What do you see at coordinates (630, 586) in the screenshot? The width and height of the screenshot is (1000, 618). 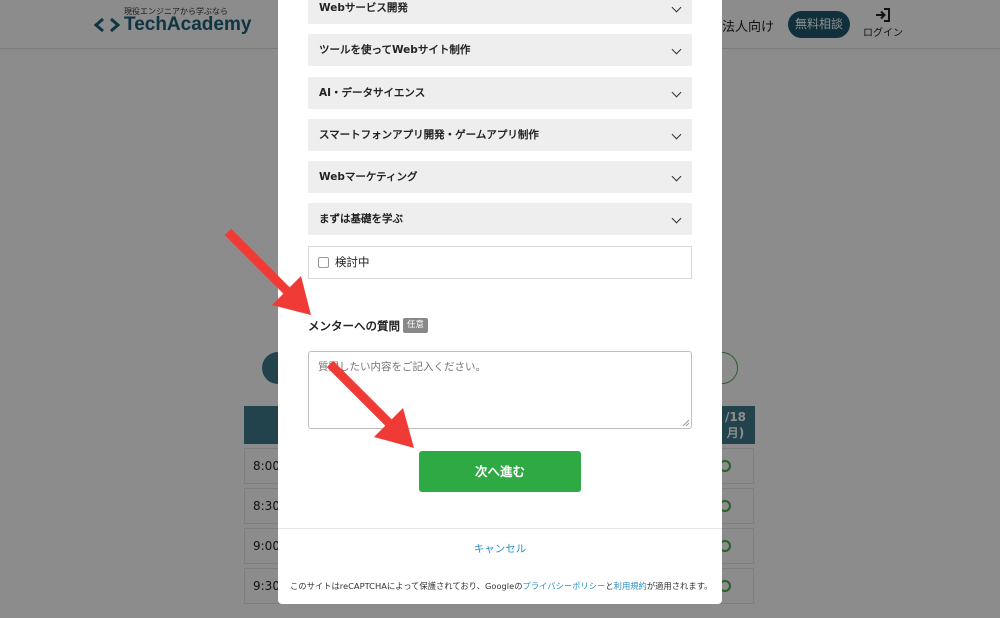 I see `terms-link: 利用規約` at bounding box center [630, 586].